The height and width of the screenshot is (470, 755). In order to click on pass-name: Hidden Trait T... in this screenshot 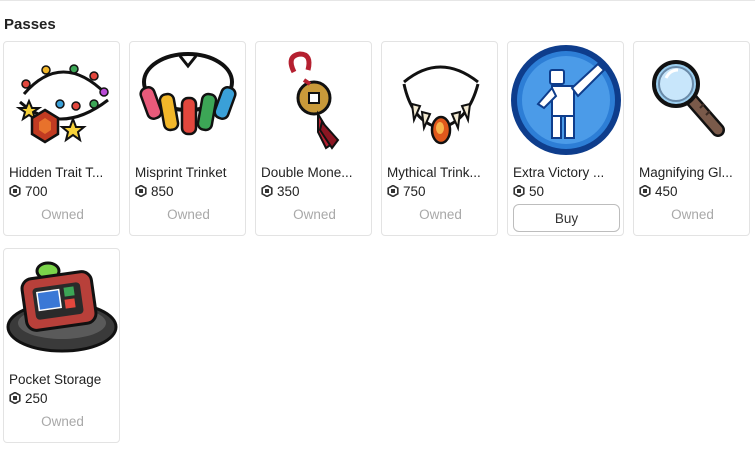, I will do `click(56, 172)`.